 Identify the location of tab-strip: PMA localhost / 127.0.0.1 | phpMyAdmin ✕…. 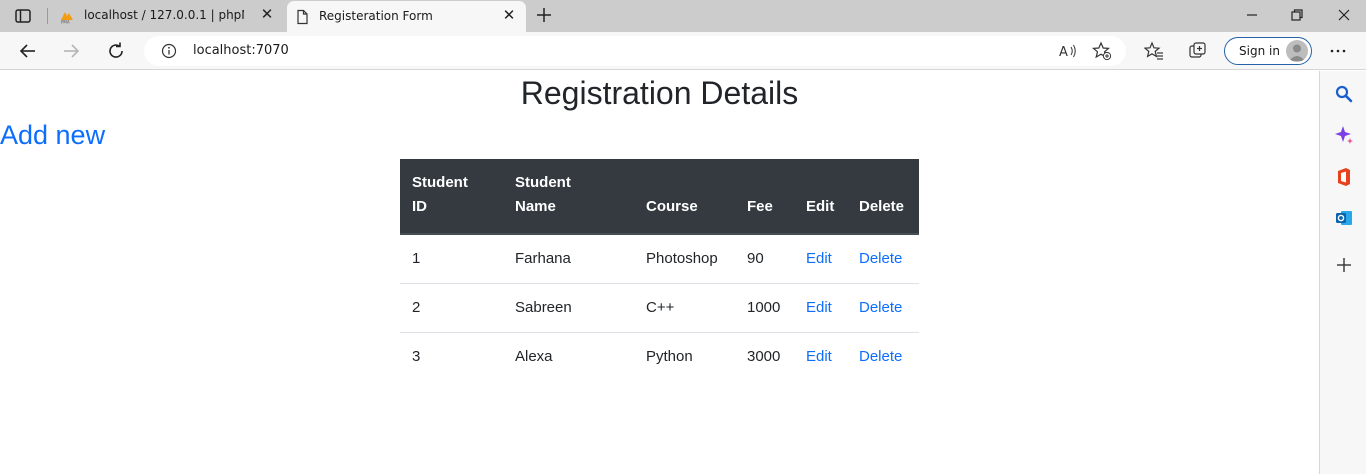
(683, 16).